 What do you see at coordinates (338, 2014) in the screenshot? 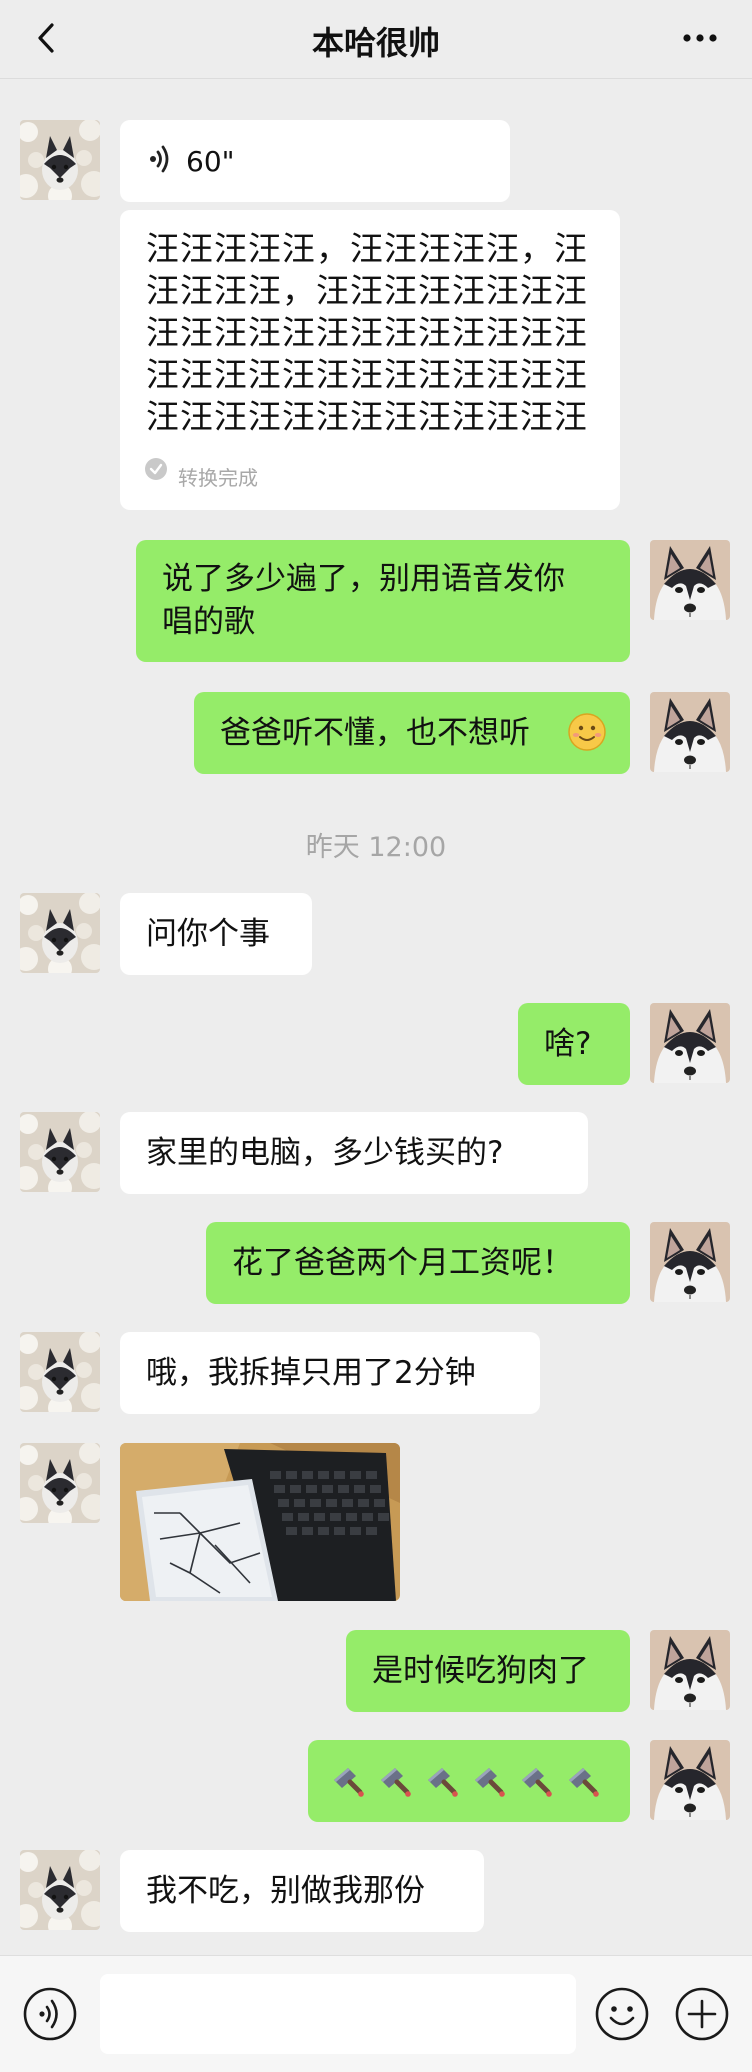
I see `message-input` at bounding box center [338, 2014].